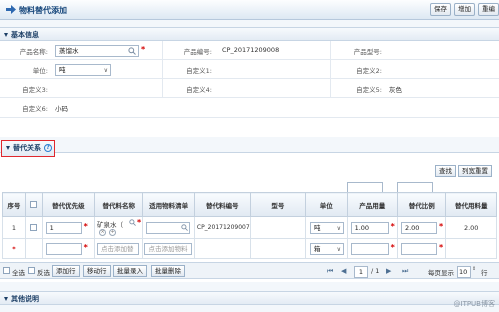  What do you see at coordinates (484, 273) in the screenshot?
I see `per-page-suffix: 行` at bounding box center [484, 273].